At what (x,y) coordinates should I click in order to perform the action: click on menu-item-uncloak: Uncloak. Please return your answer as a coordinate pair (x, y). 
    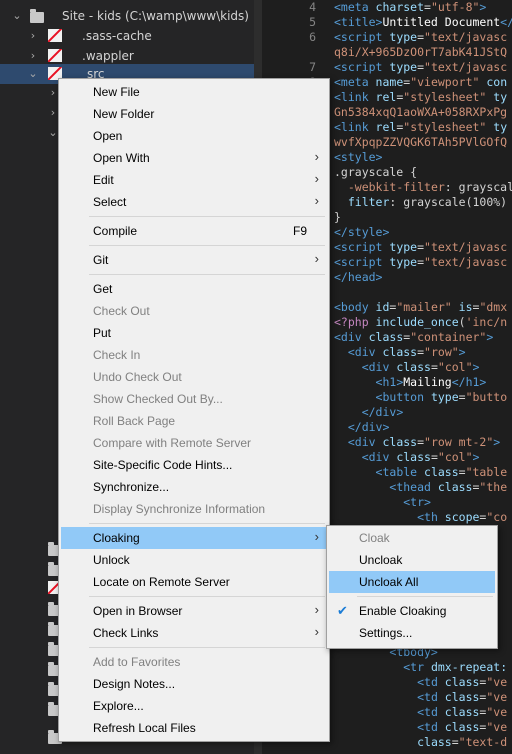
    Looking at the image, I should click on (412, 560).